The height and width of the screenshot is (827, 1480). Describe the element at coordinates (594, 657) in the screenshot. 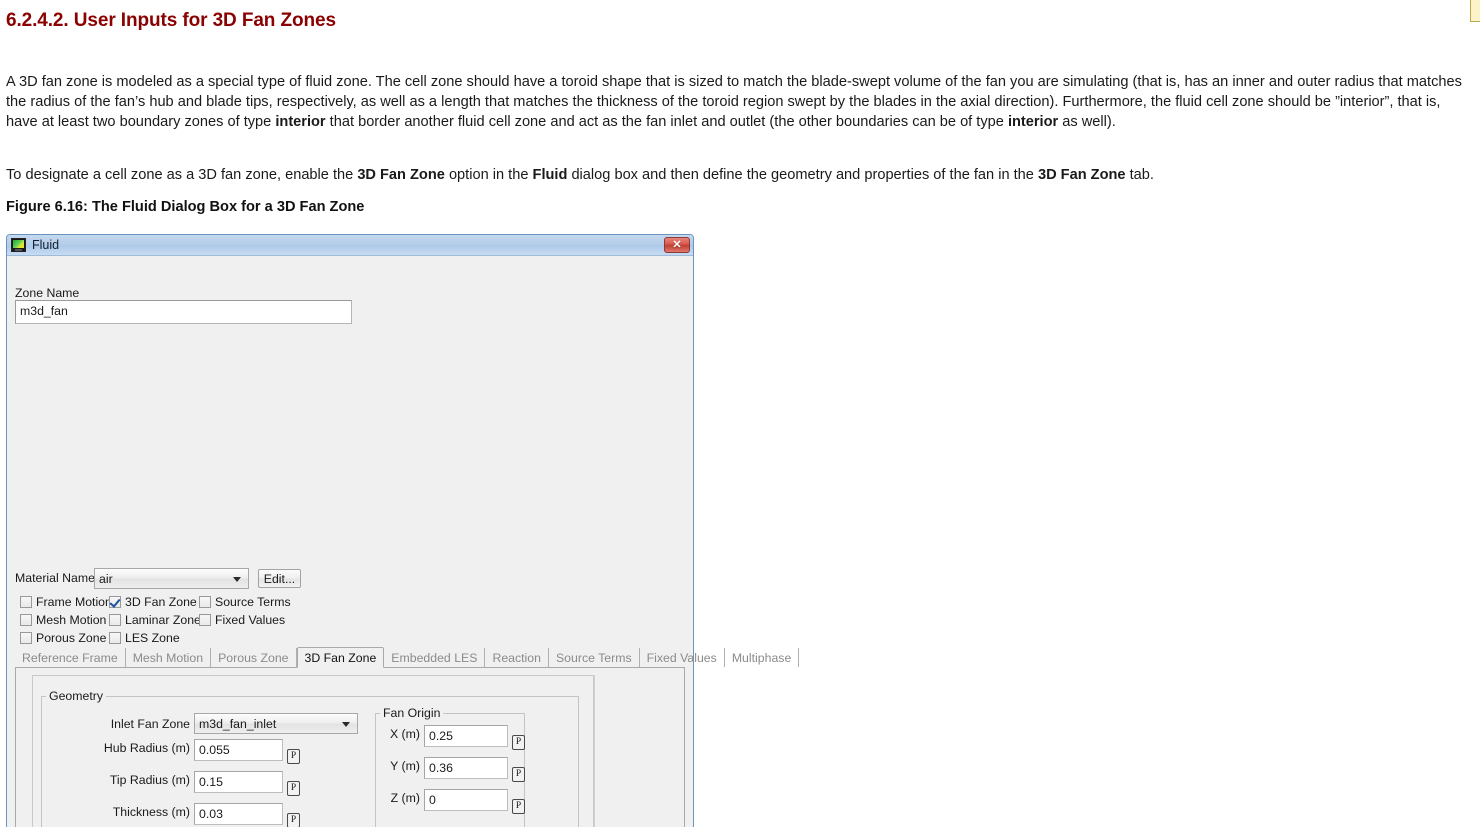

I see `tab-source-terms: Source Terms` at that location.